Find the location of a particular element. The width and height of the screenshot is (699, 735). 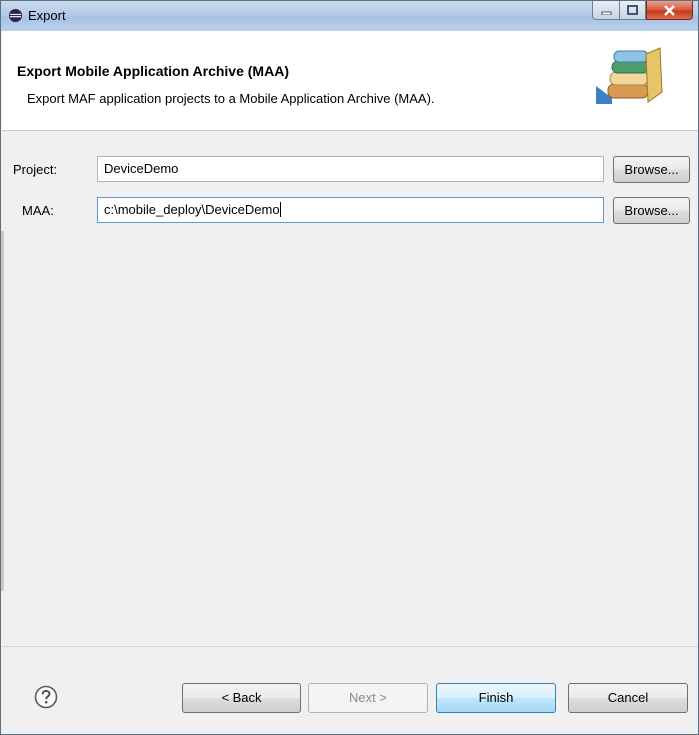

window-edge-shadow is located at coordinates (2, 411).